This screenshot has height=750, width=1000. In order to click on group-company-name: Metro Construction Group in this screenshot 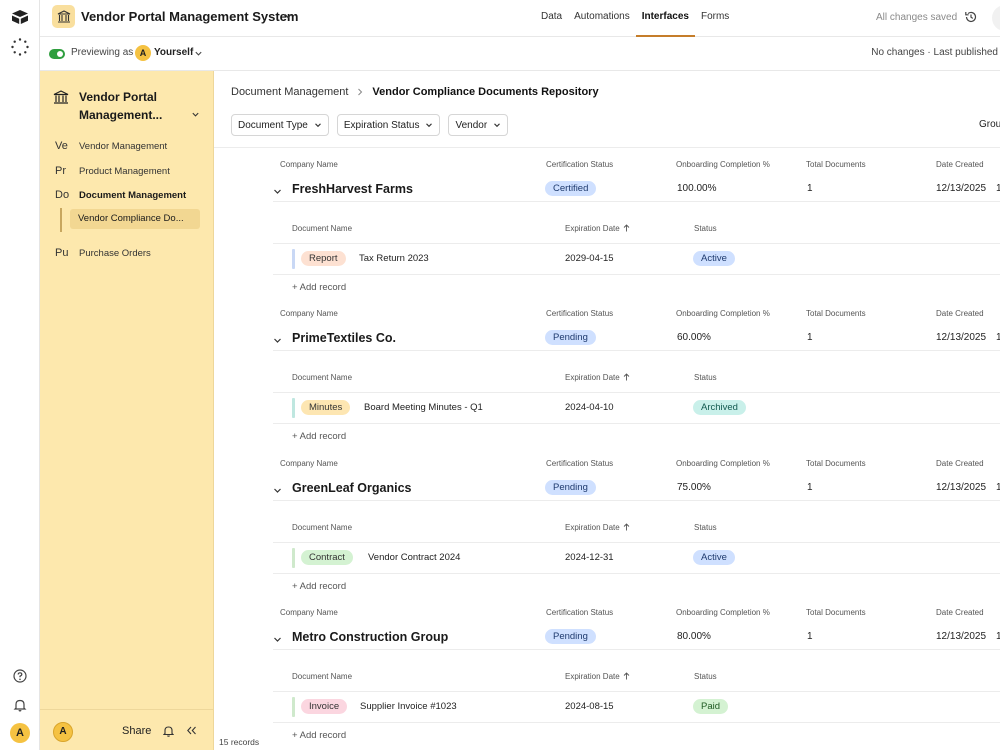, I will do `click(370, 637)`.